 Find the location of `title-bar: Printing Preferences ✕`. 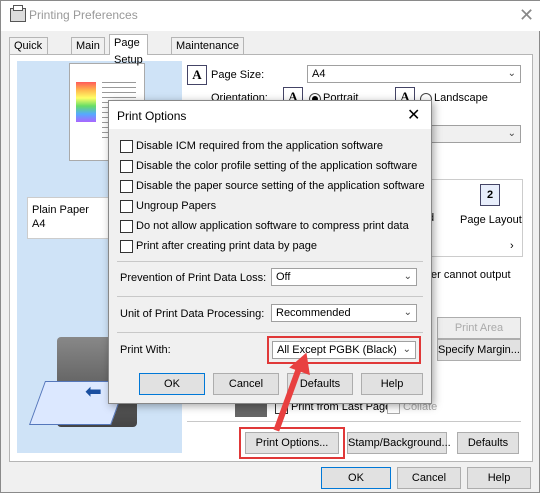

title-bar: Printing Preferences ✕ is located at coordinates (270, 16).